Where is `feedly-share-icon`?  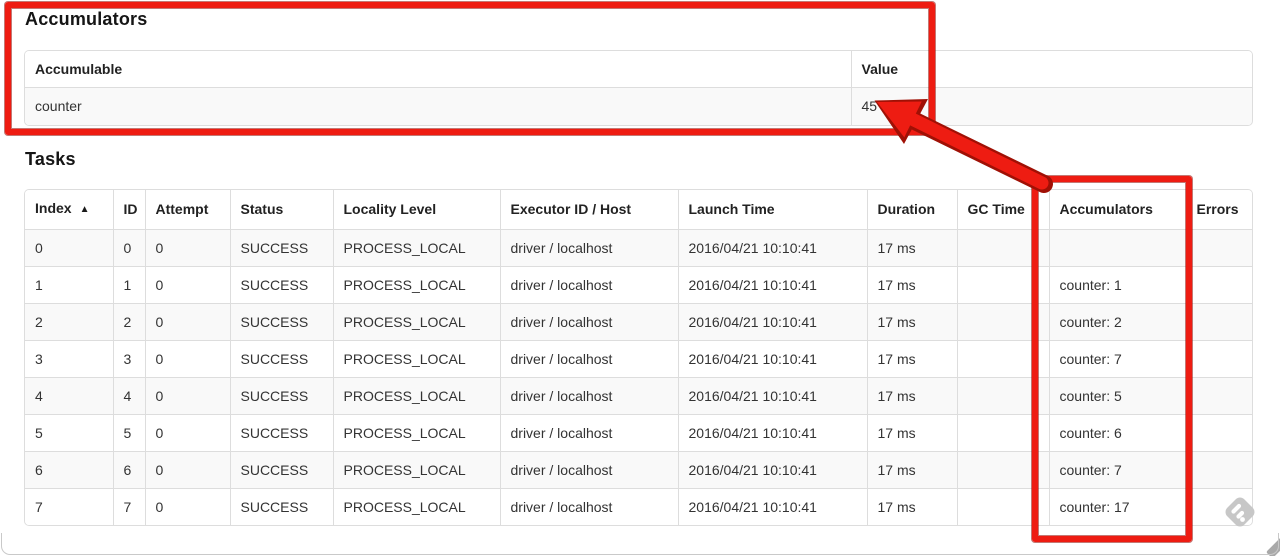
feedly-share-icon is located at coordinates (1240, 512).